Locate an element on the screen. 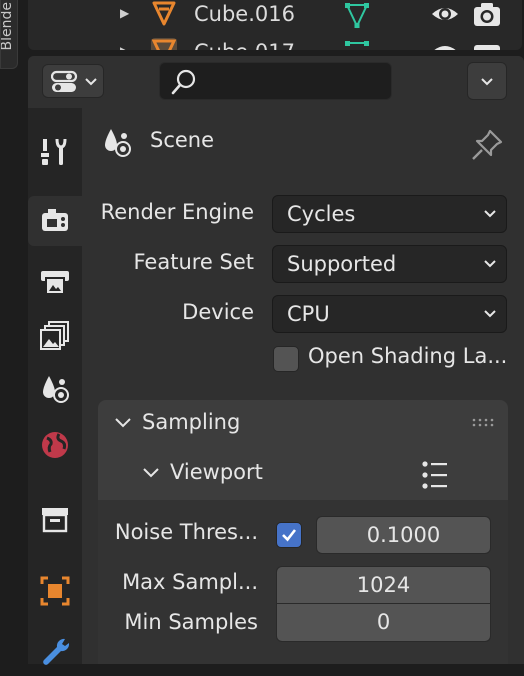 The height and width of the screenshot is (676, 524). tab-object is located at coordinates (55, 591).